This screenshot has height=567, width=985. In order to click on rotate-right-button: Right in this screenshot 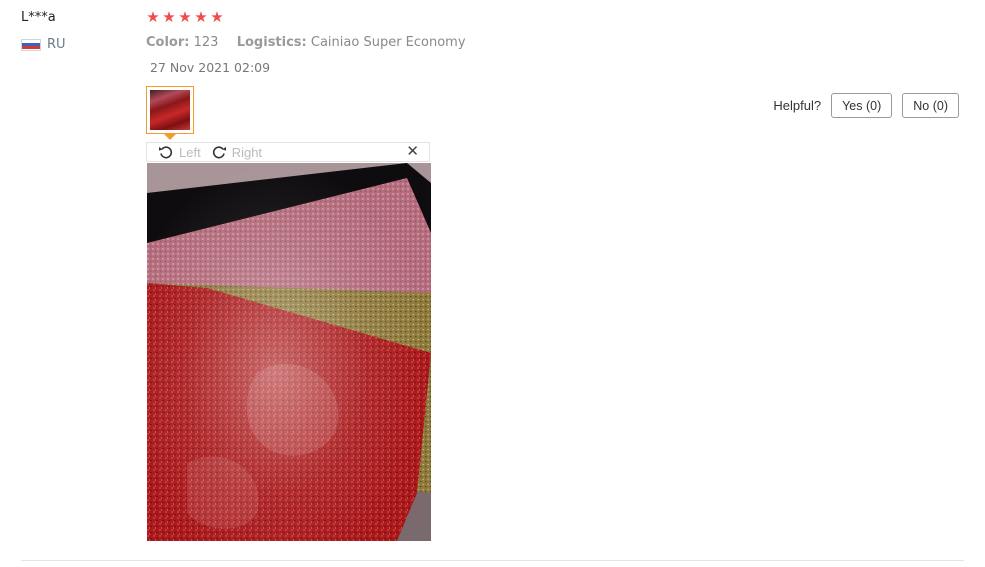, I will do `click(236, 152)`.